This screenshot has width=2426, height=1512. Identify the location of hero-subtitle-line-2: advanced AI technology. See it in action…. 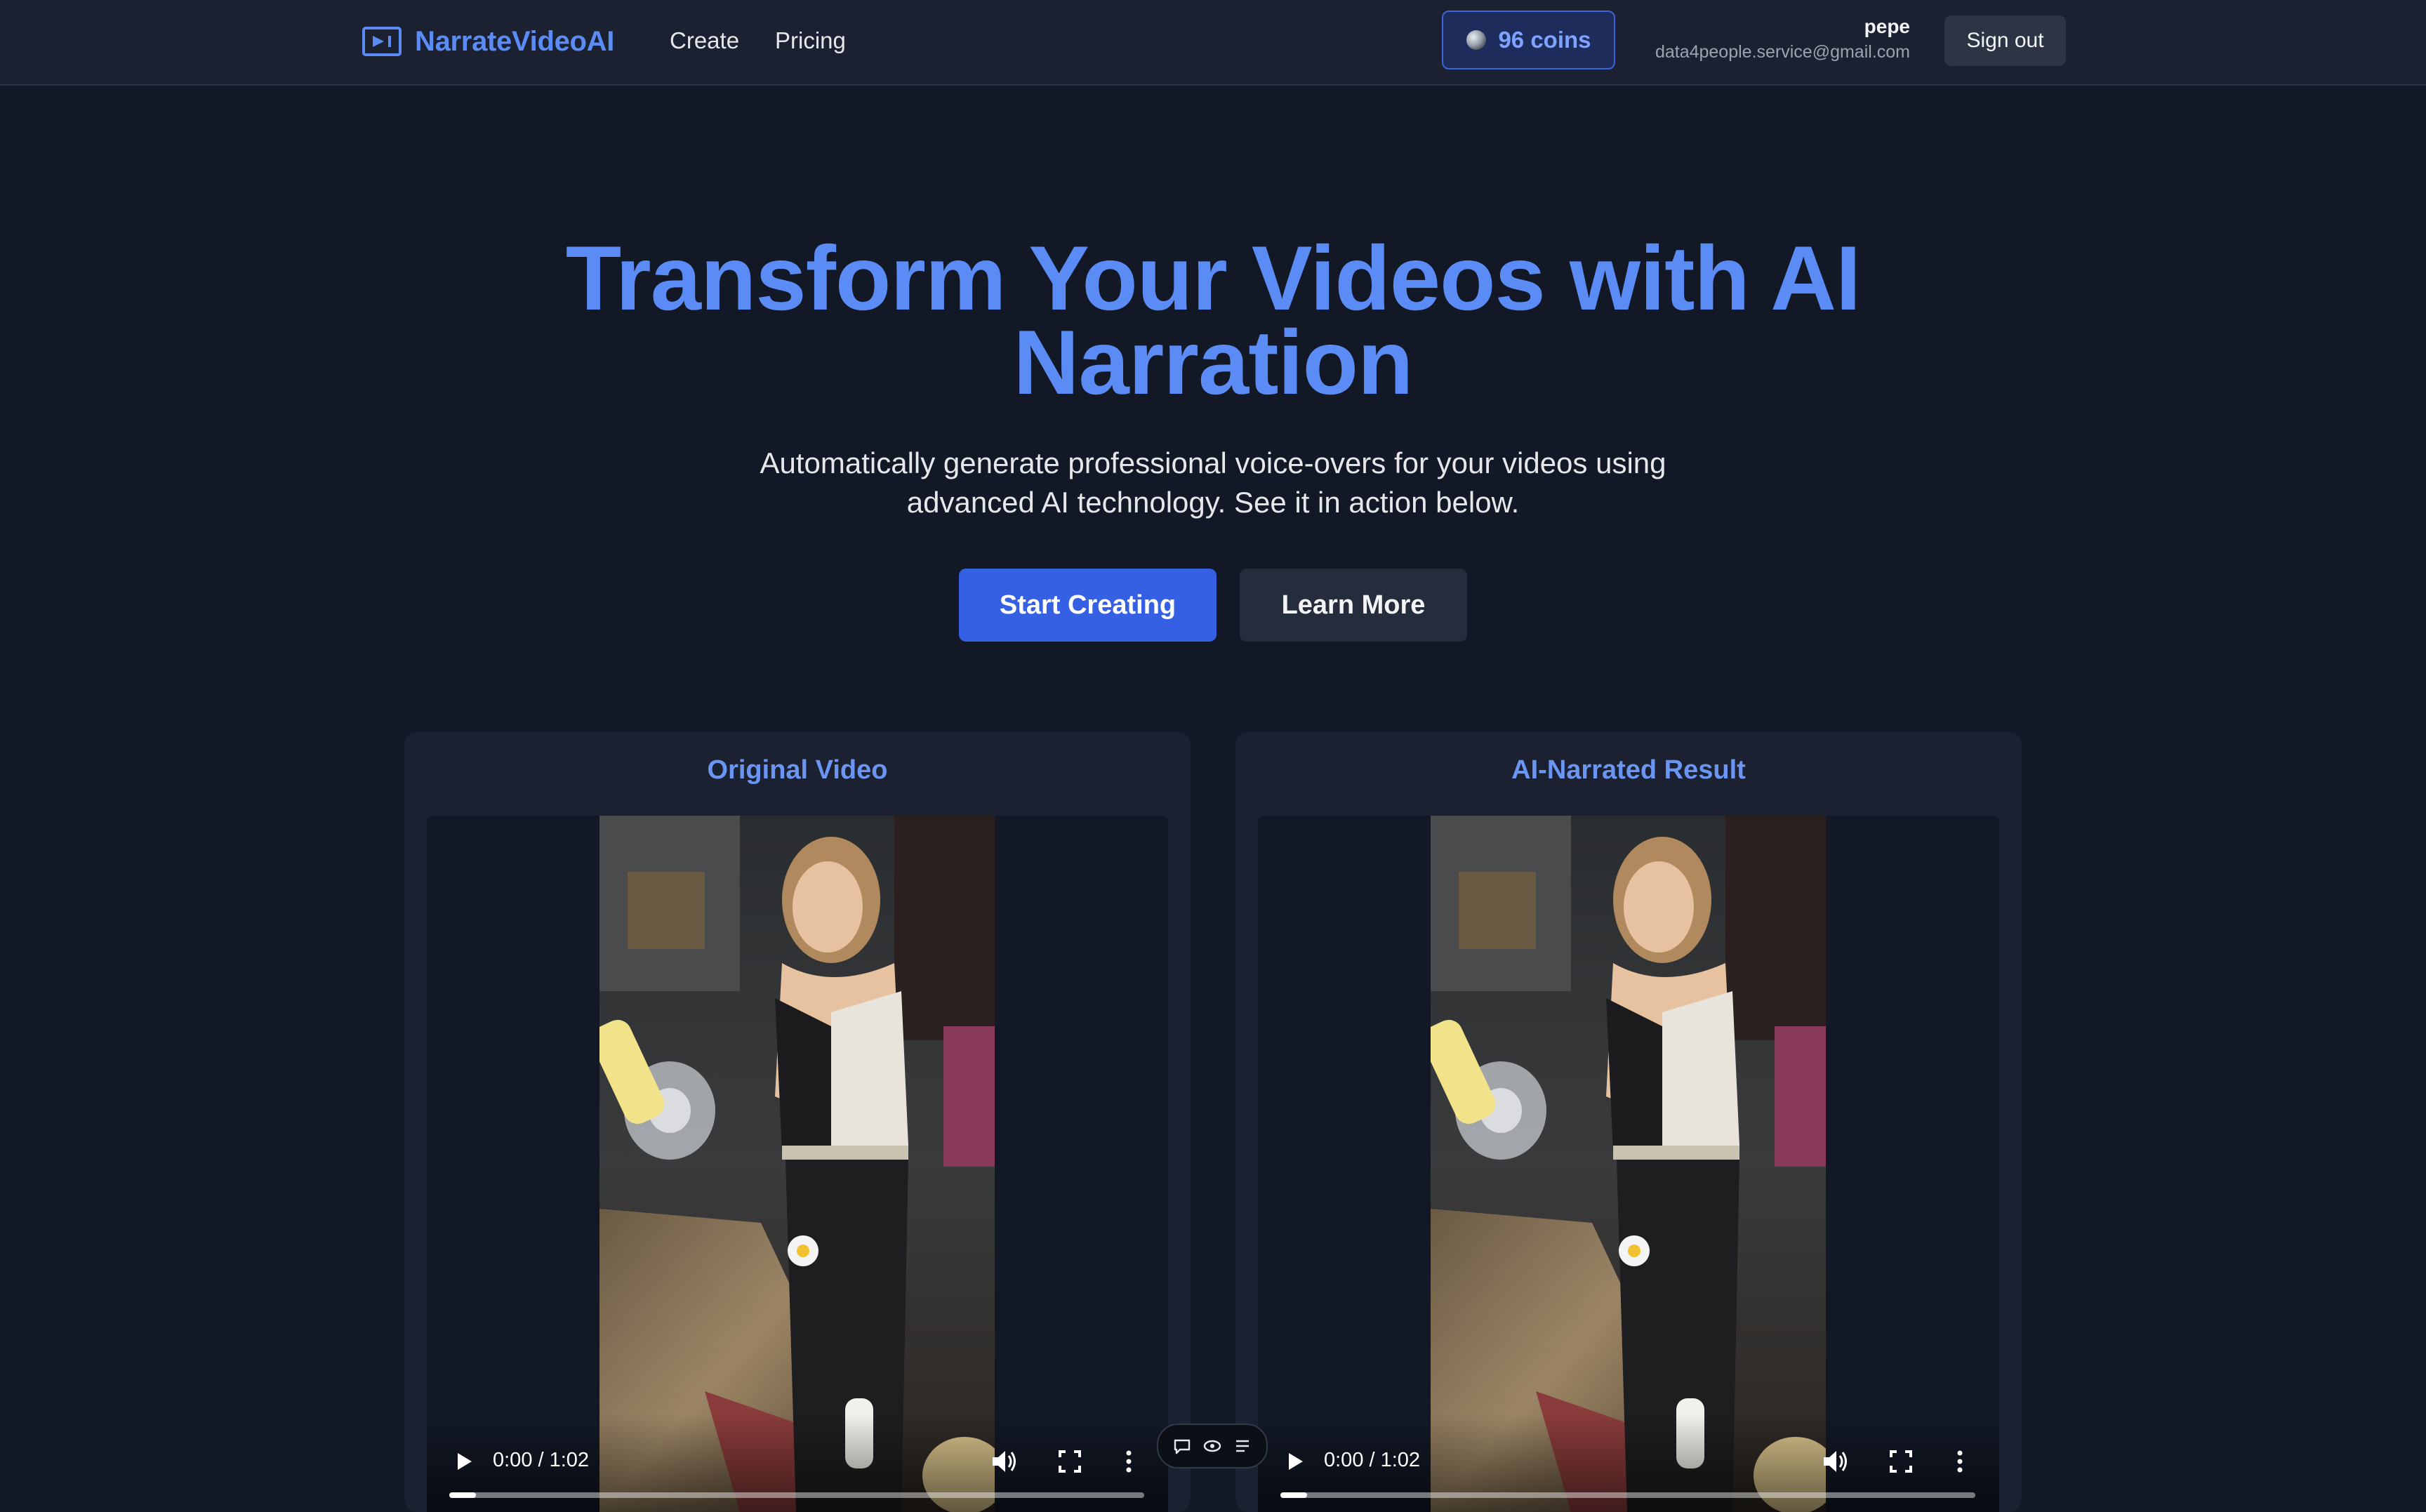
(1213, 502).